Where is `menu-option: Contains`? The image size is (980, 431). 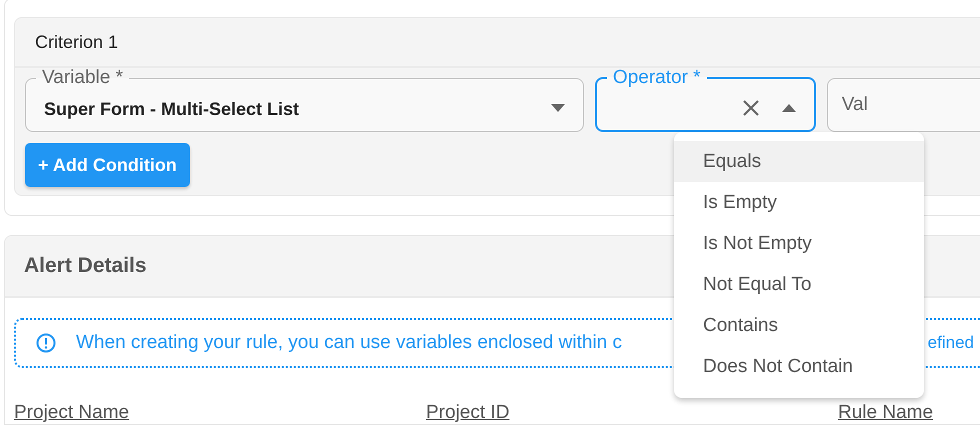 menu-option: Contains is located at coordinates (799, 325).